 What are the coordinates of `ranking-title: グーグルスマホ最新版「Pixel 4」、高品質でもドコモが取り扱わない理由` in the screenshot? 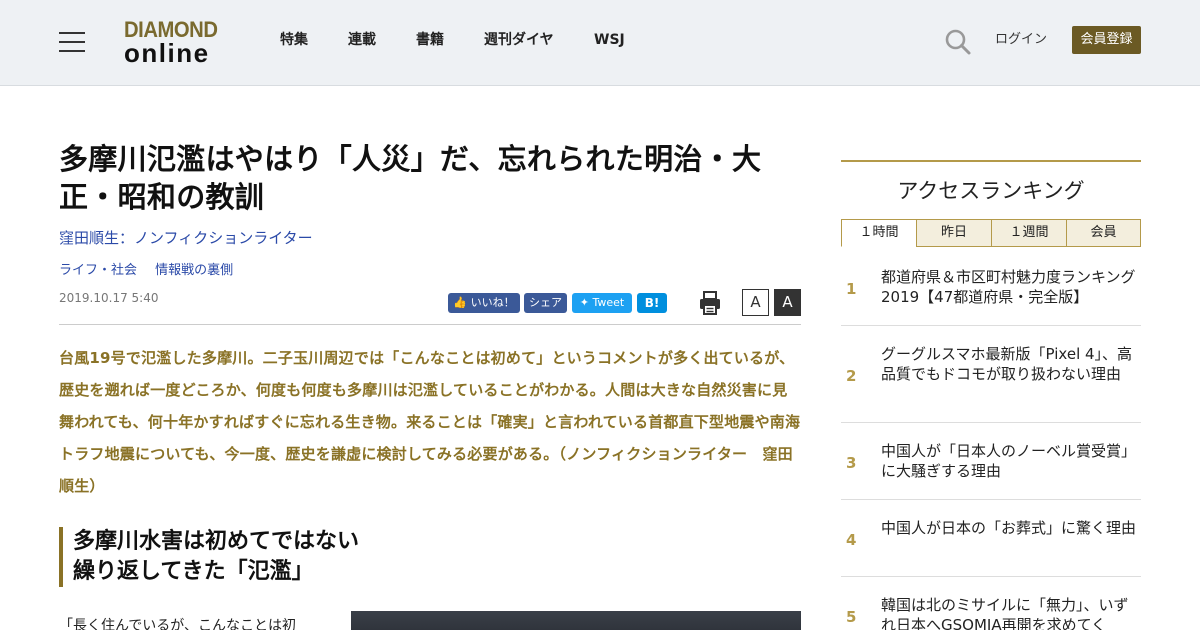 It's located at (1007, 364).